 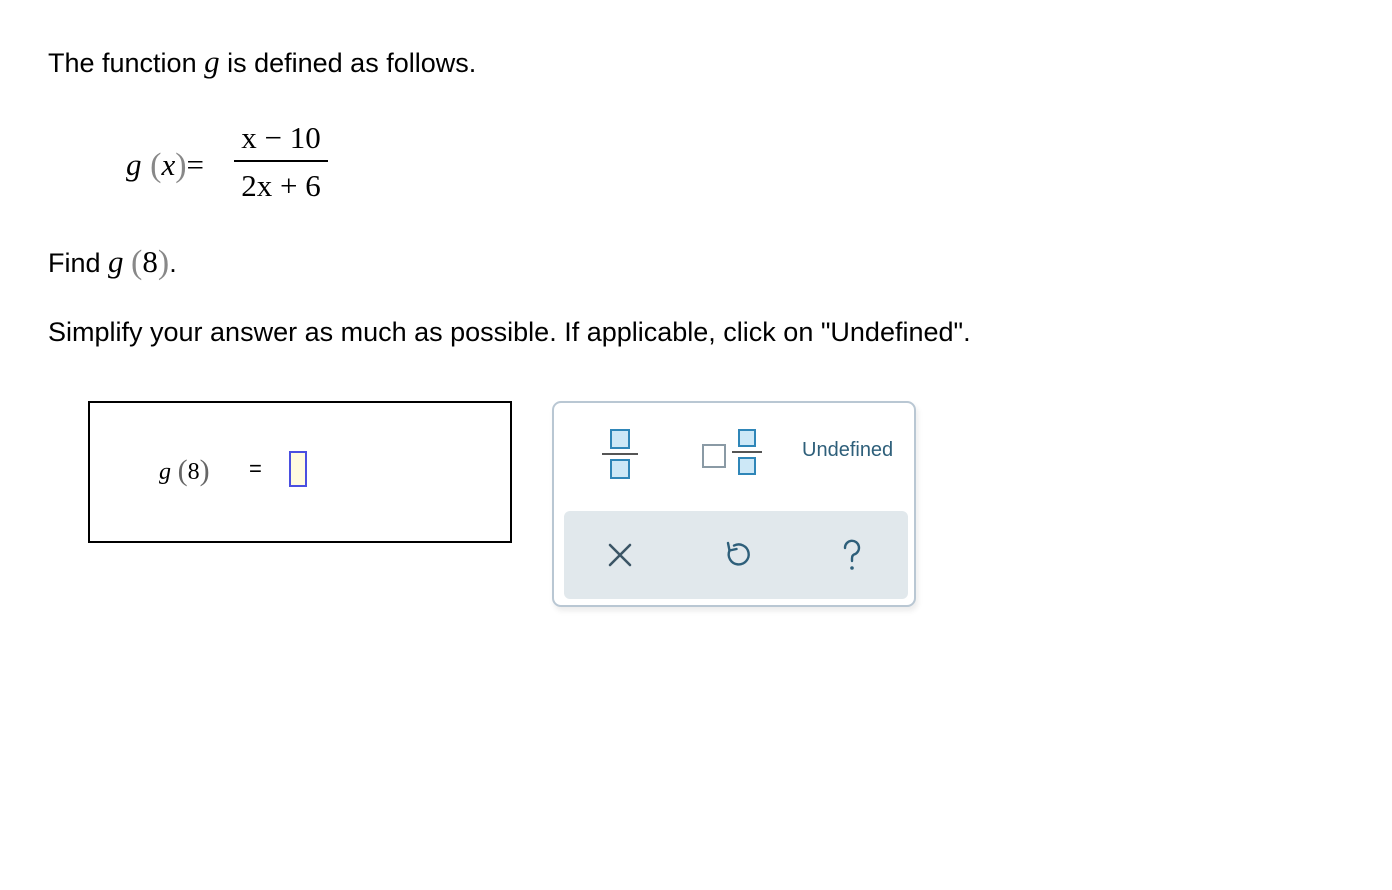 I want to click on definition-lhs: g (x)=, so click(x=165, y=165).